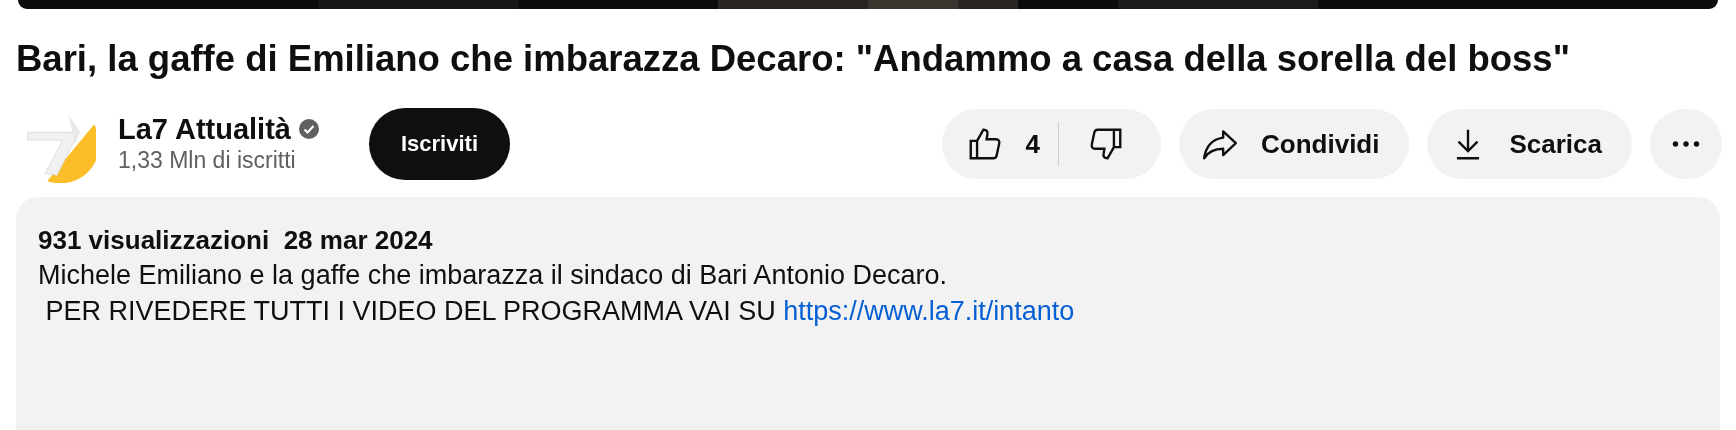 The image size is (1736, 430). What do you see at coordinates (1294, 144) in the screenshot?
I see `share-button: Condividi` at bounding box center [1294, 144].